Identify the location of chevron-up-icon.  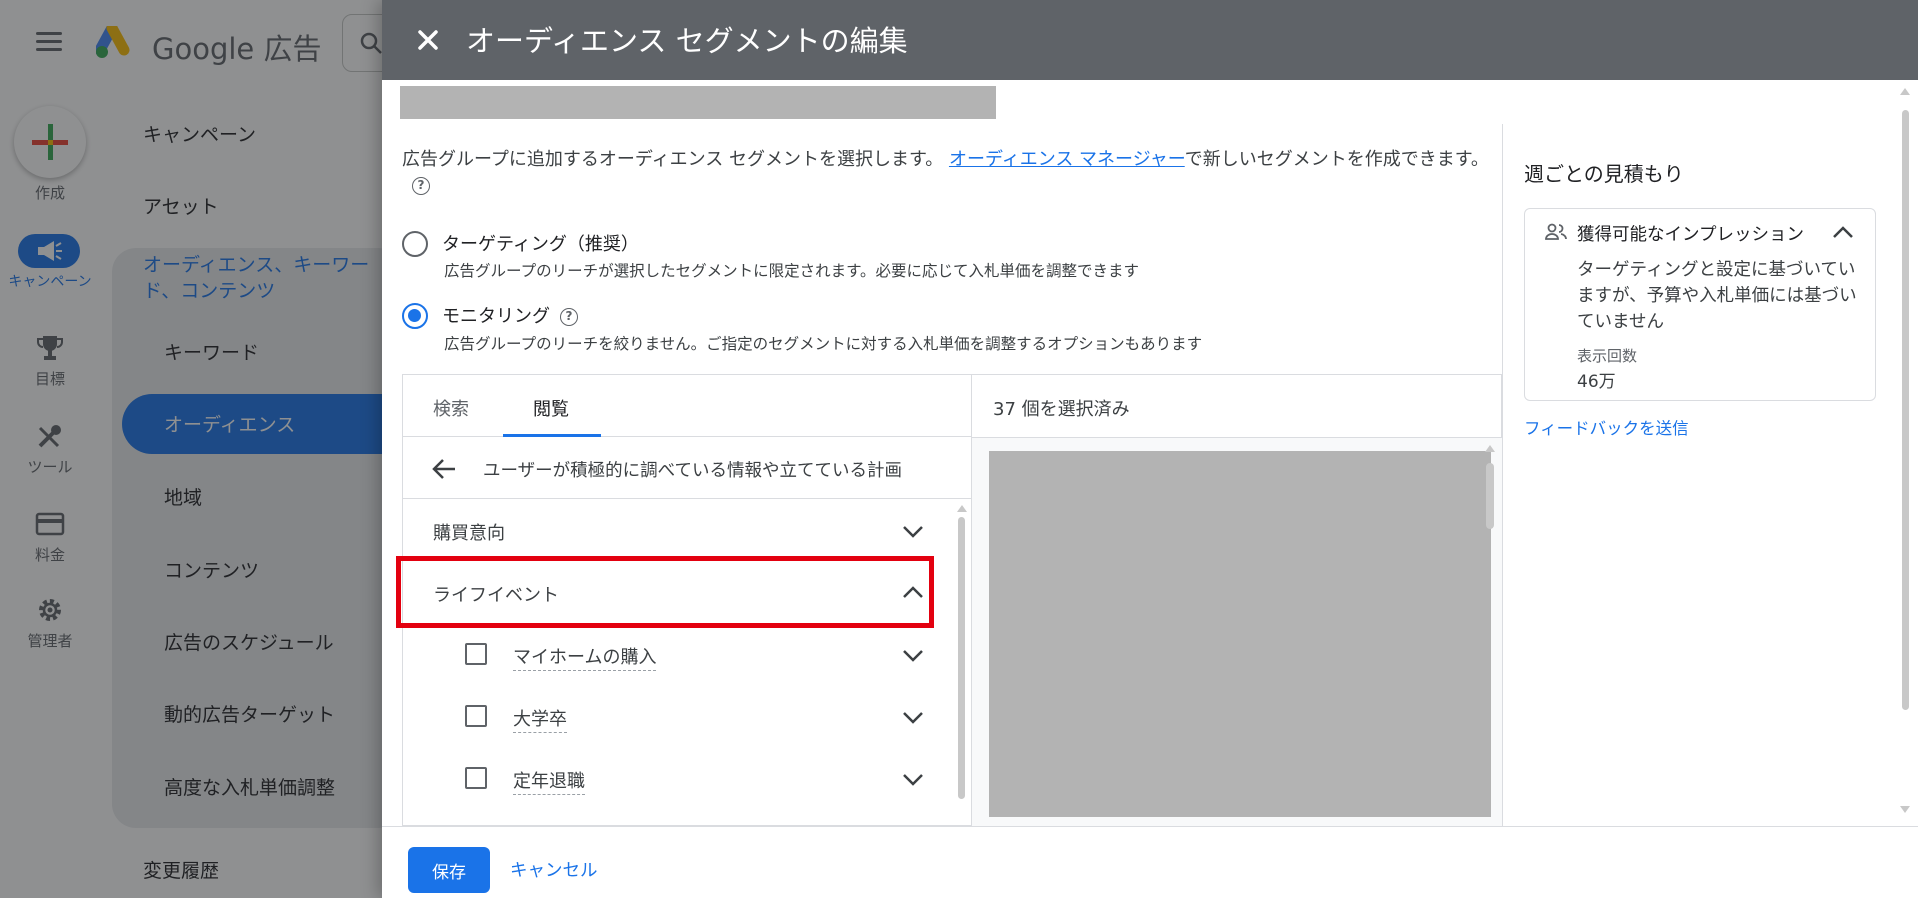
(1843, 233).